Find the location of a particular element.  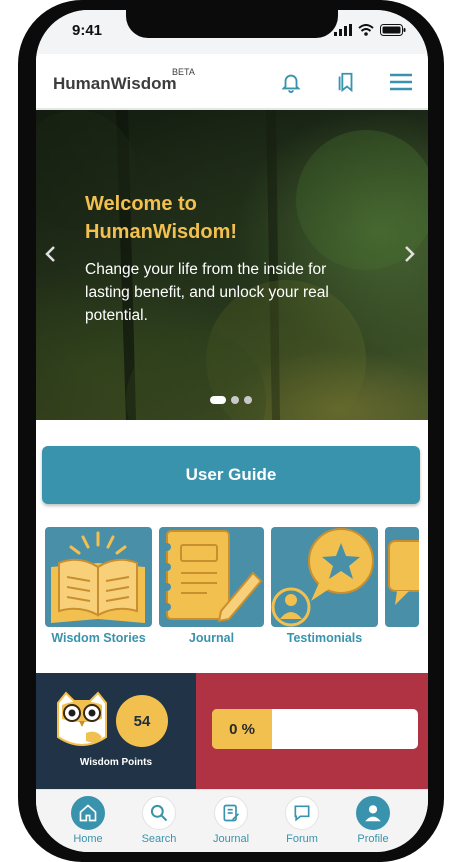

nav-profile: Profile is located at coordinates (373, 820).